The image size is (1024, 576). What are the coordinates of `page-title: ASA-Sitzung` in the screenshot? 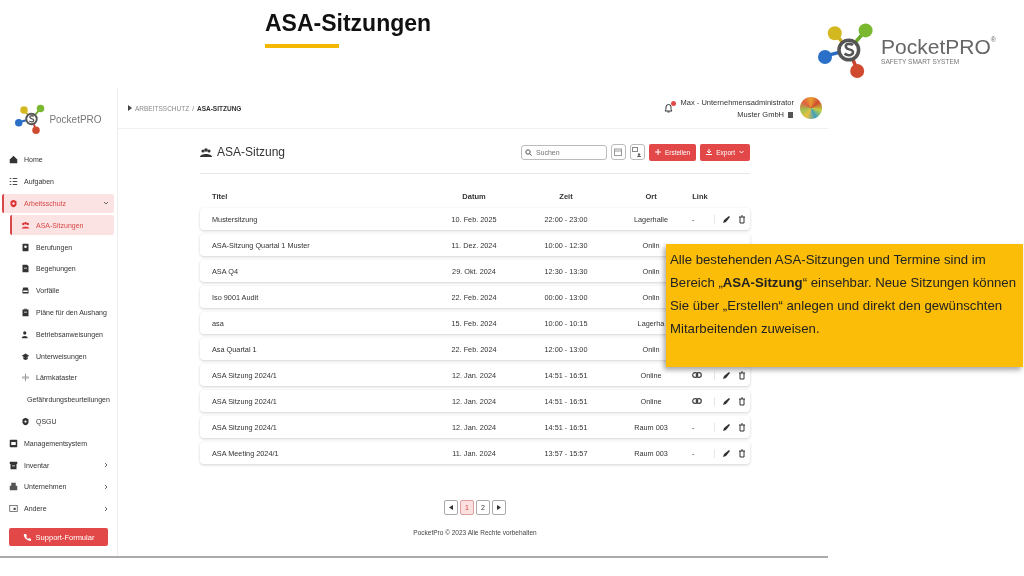 It's located at (251, 152).